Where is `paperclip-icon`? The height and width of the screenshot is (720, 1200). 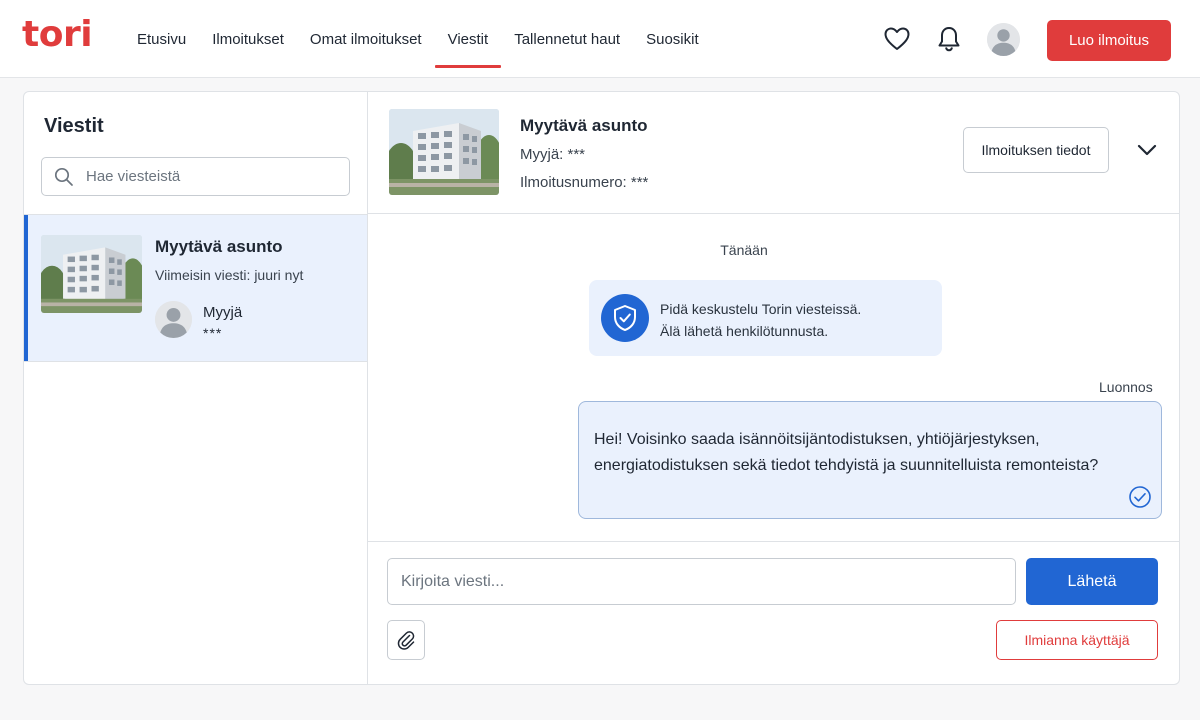 paperclip-icon is located at coordinates (406, 640).